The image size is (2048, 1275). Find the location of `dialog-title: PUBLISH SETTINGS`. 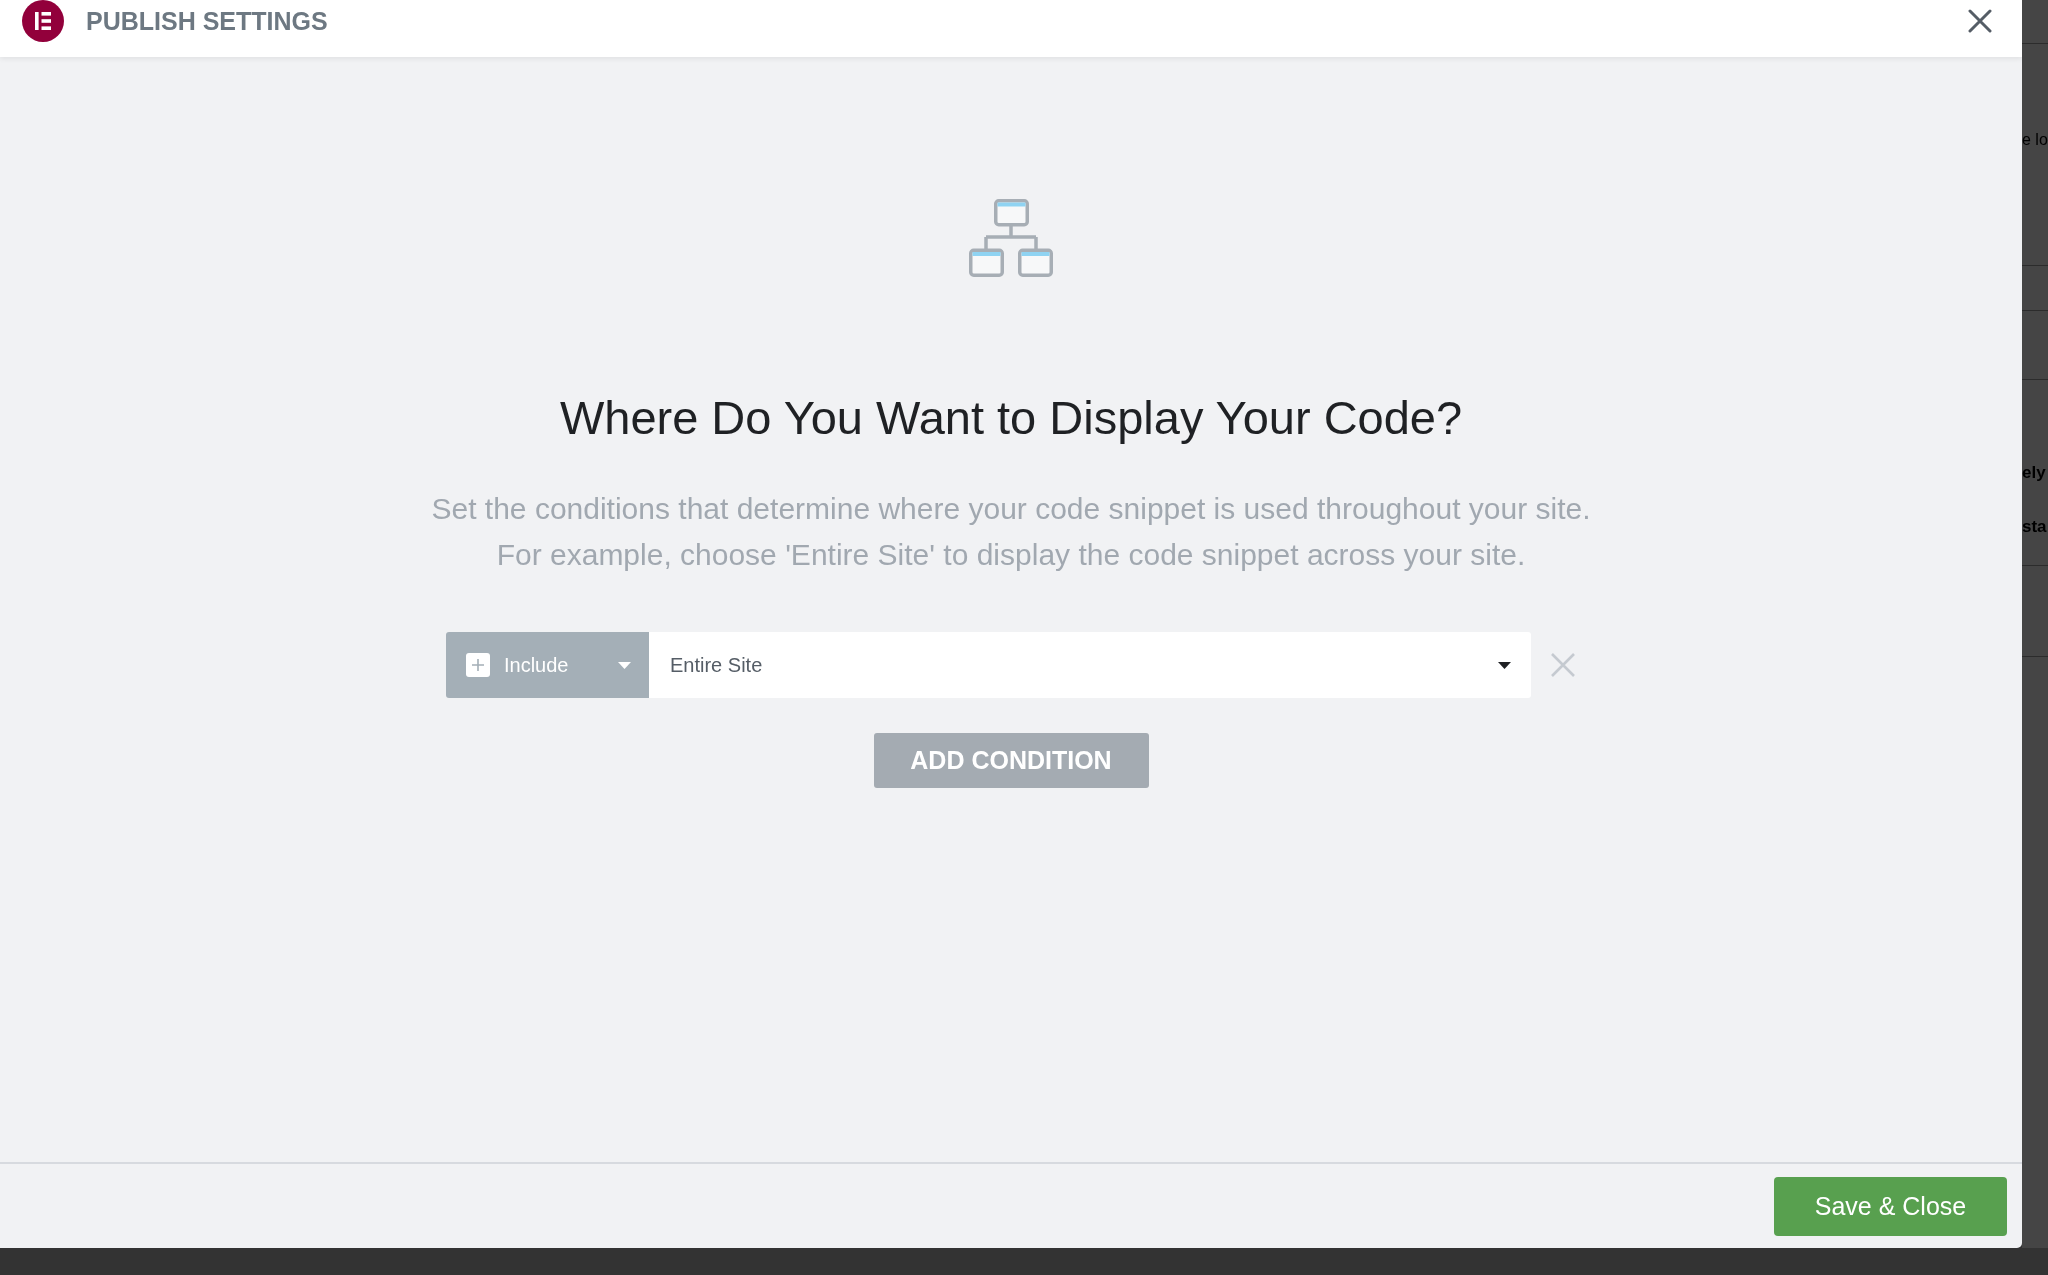

dialog-title: PUBLISH SETTINGS is located at coordinates (207, 21).